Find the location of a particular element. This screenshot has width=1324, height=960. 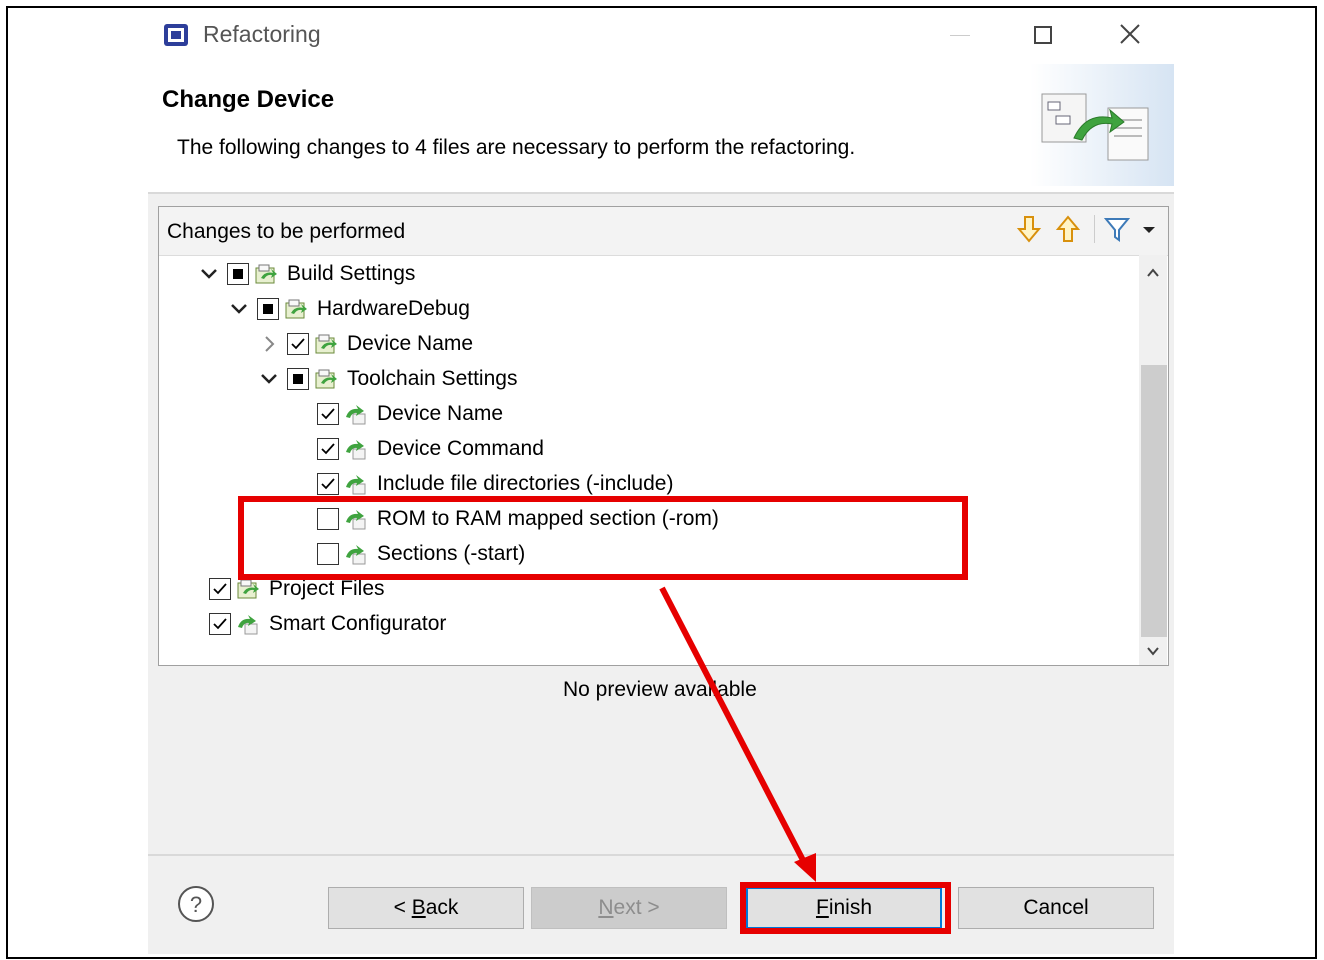

back-label: ack is located at coordinates (442, 907).